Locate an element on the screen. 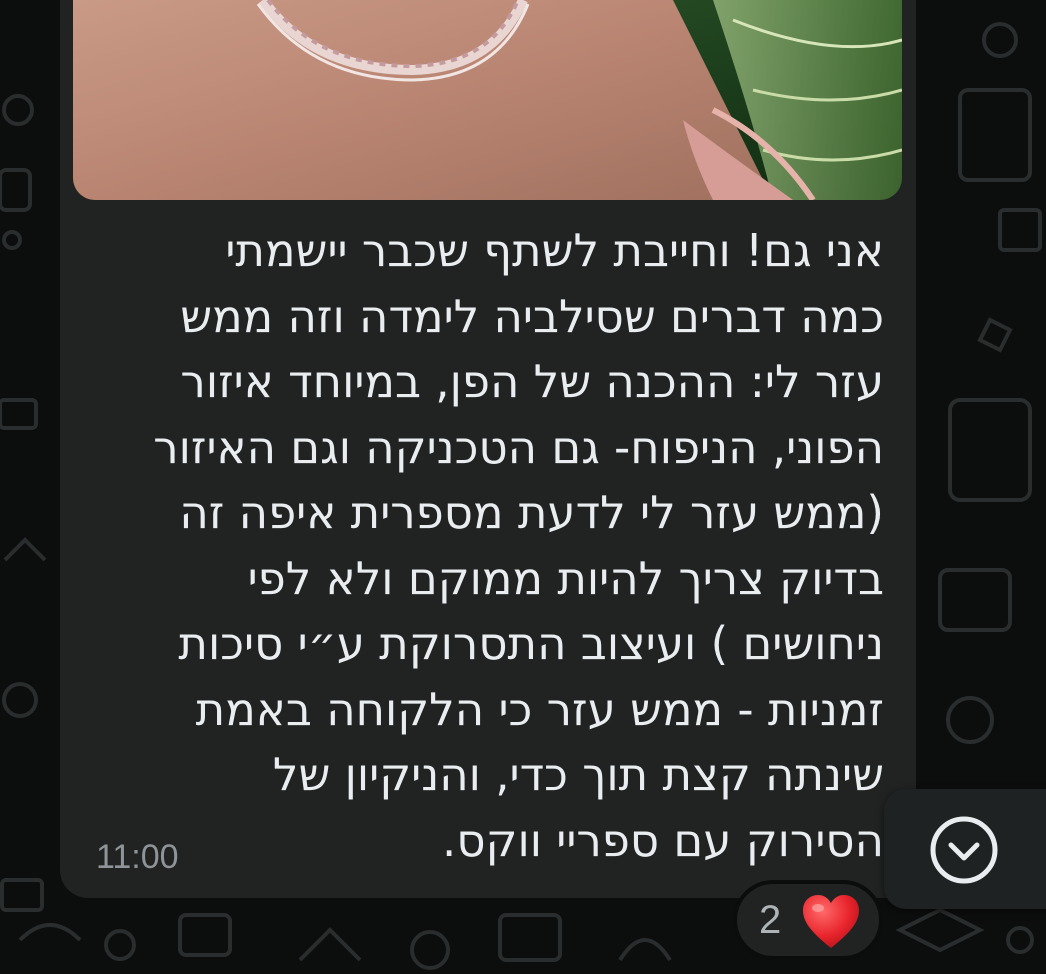  message-line: אני גם! וחייבת לשתף שכבר יישמתי is located at coordinates (554, 250).